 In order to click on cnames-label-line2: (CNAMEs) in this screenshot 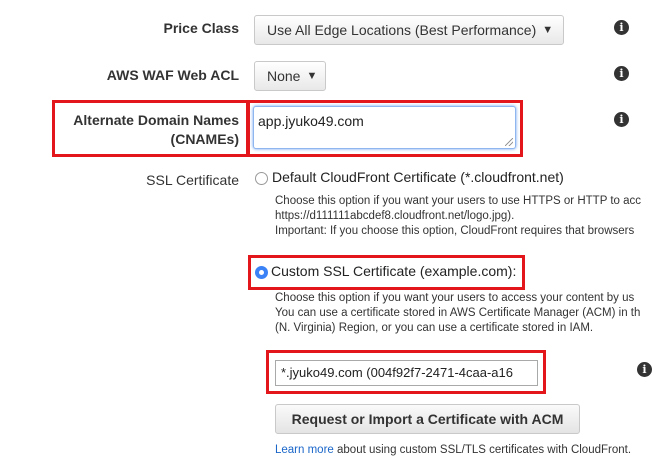, I will do `click(204, 139)`.